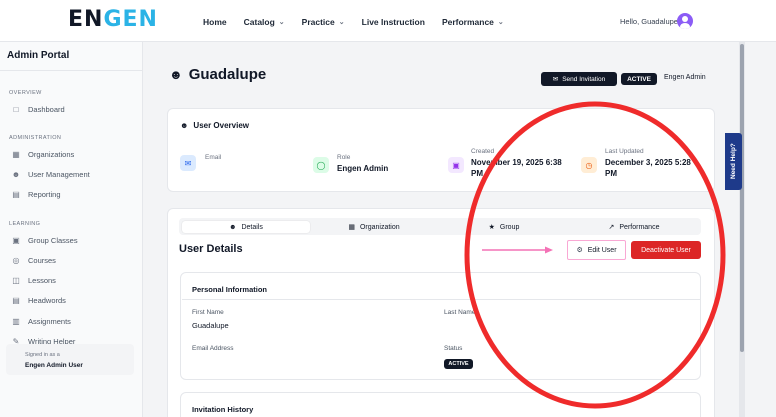  What do you see at coordinates (213, 348) in the screenshot?
I see `email-address-label: Email Address` at bounding box center [213, 348].